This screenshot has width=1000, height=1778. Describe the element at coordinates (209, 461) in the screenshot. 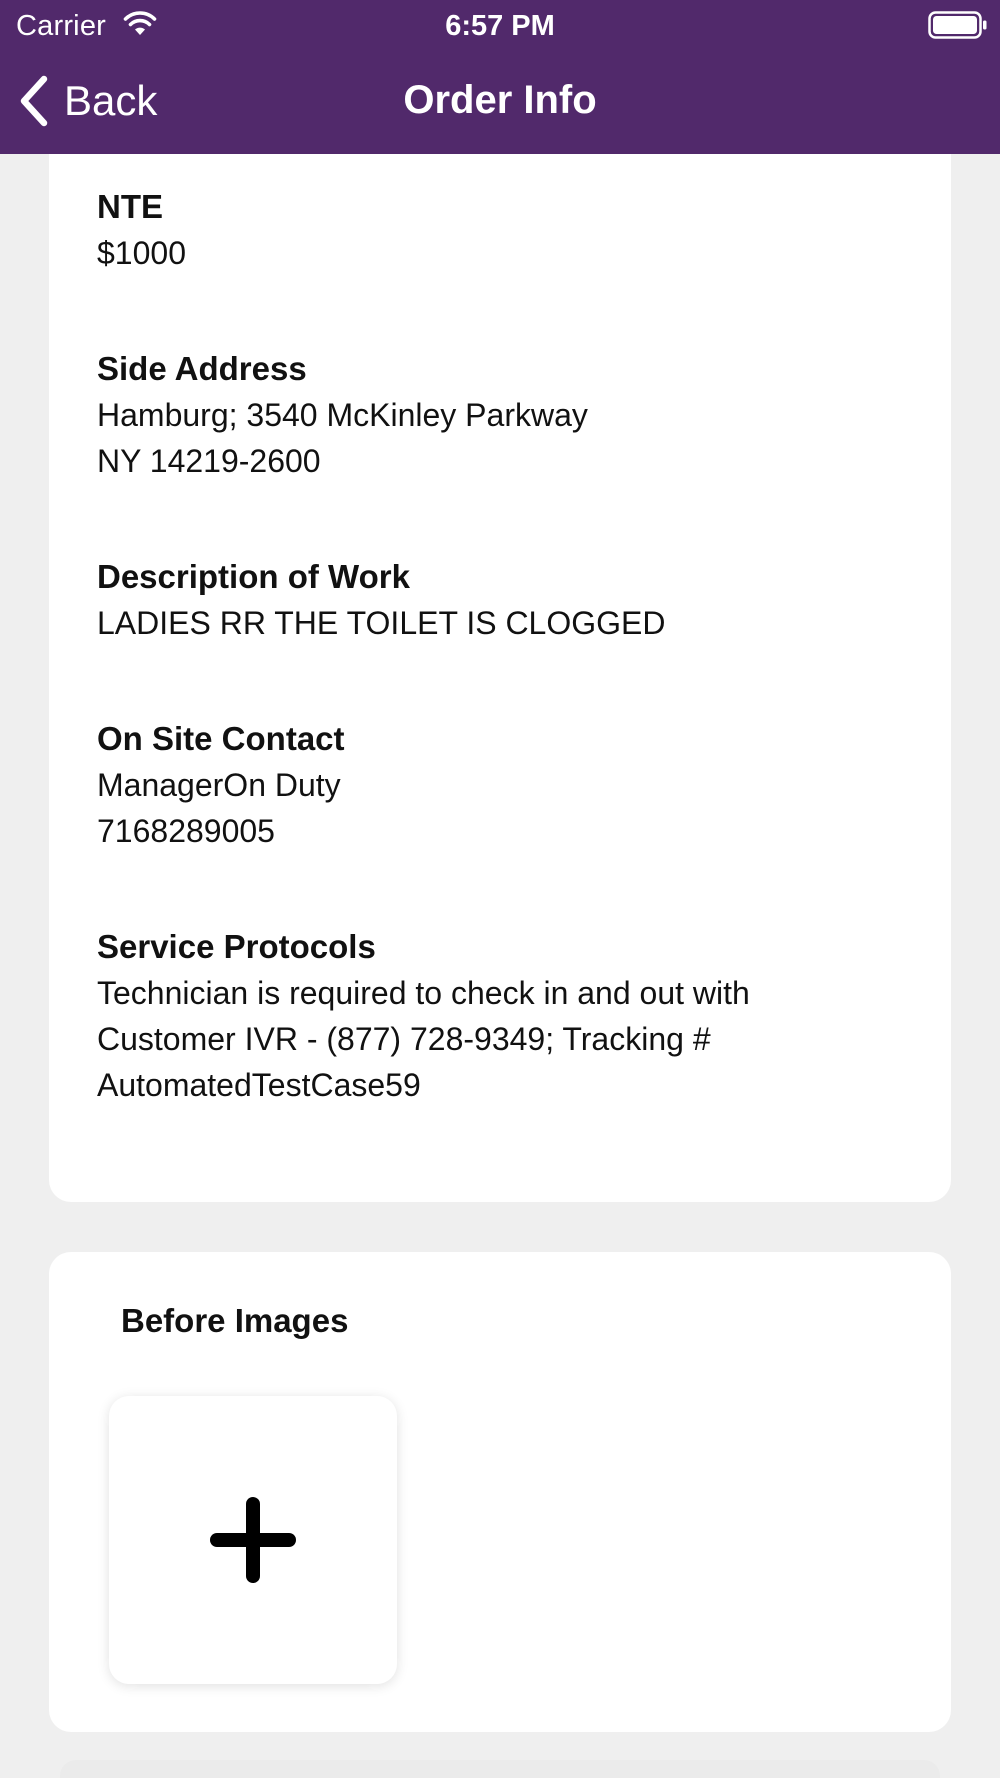

I see `side-address-line2: NY 14219-2600` at that location.